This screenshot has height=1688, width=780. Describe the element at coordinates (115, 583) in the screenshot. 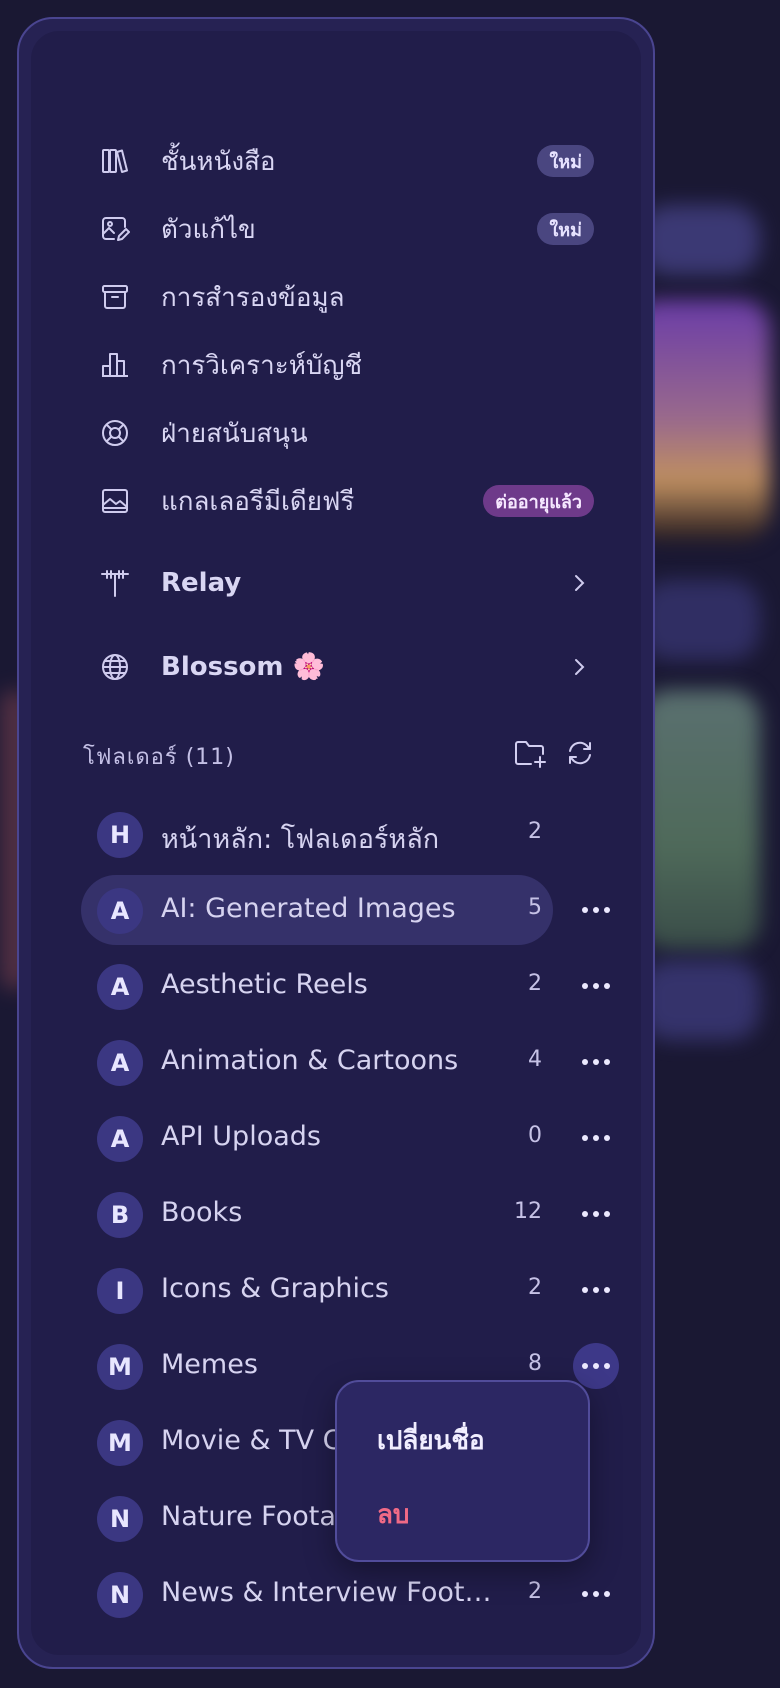

I see `antenna-icon` at that location.